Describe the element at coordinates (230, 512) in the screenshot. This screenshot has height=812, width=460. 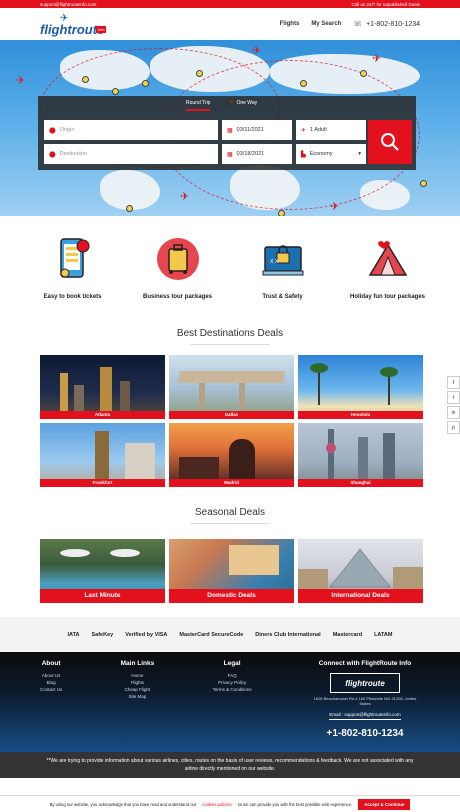
I see `seasonal-title: Seasonal Deals` at that location.